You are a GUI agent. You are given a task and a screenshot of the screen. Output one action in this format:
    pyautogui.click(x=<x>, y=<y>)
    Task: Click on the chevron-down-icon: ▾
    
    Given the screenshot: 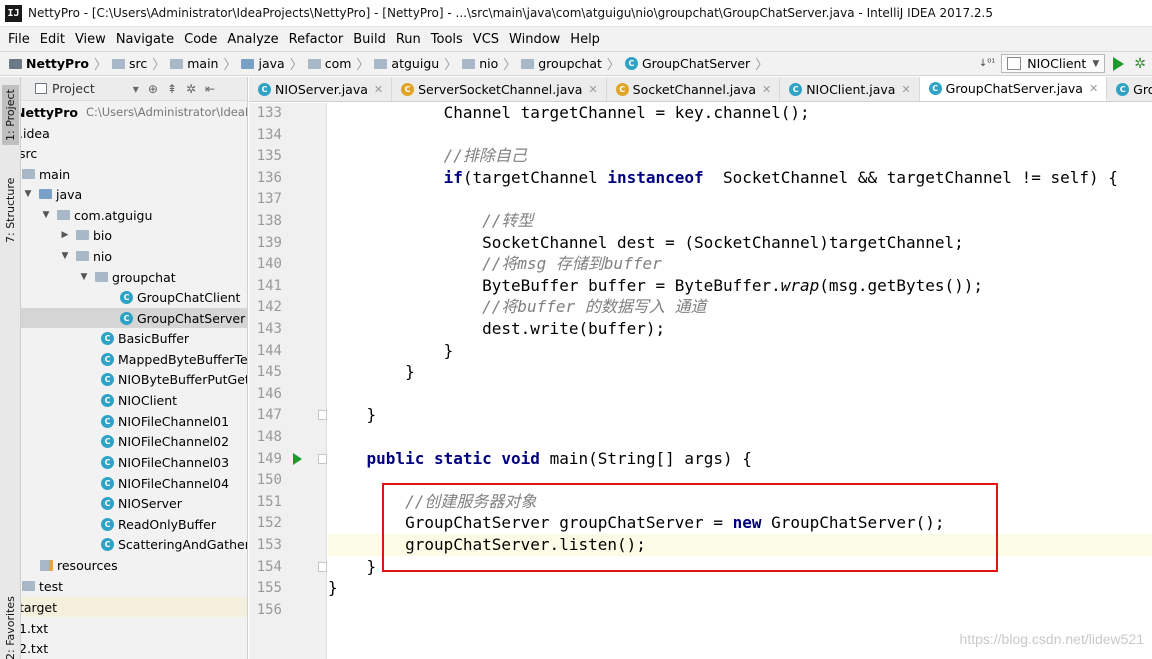 What is the action you would take?
    pyautogui.click(x=136, y=89)
    